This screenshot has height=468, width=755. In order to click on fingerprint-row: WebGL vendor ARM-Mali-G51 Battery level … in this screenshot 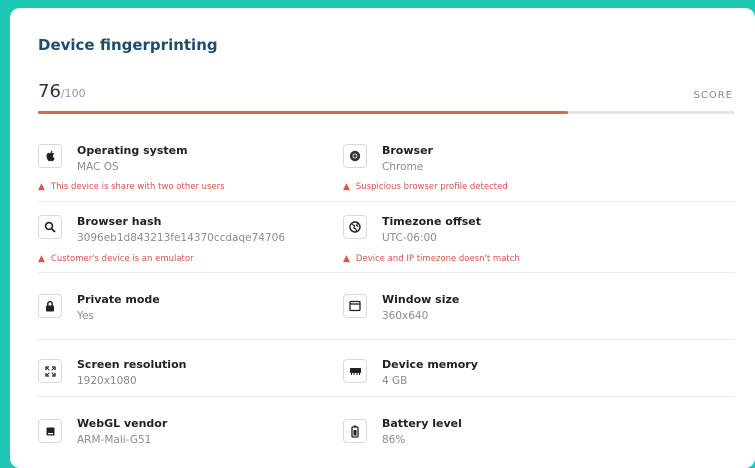, I will do `click(386, 428)`.